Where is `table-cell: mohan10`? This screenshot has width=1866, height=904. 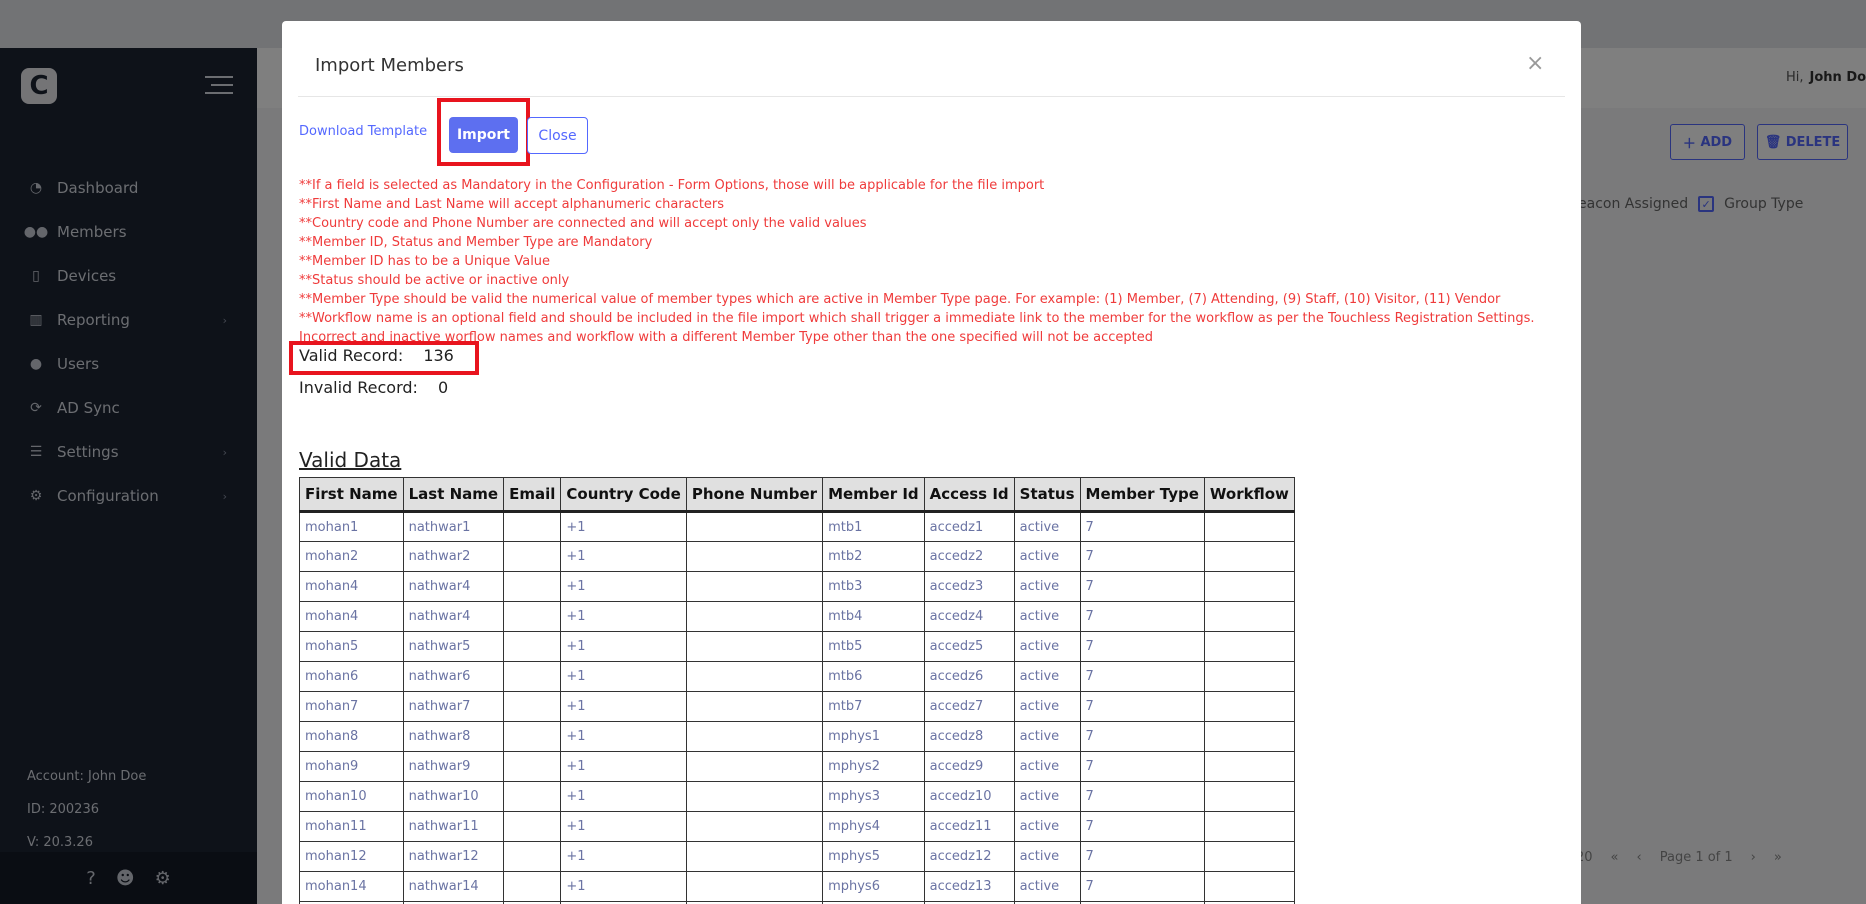
table-cell: mohan10 is located at coordinates (351, 796).